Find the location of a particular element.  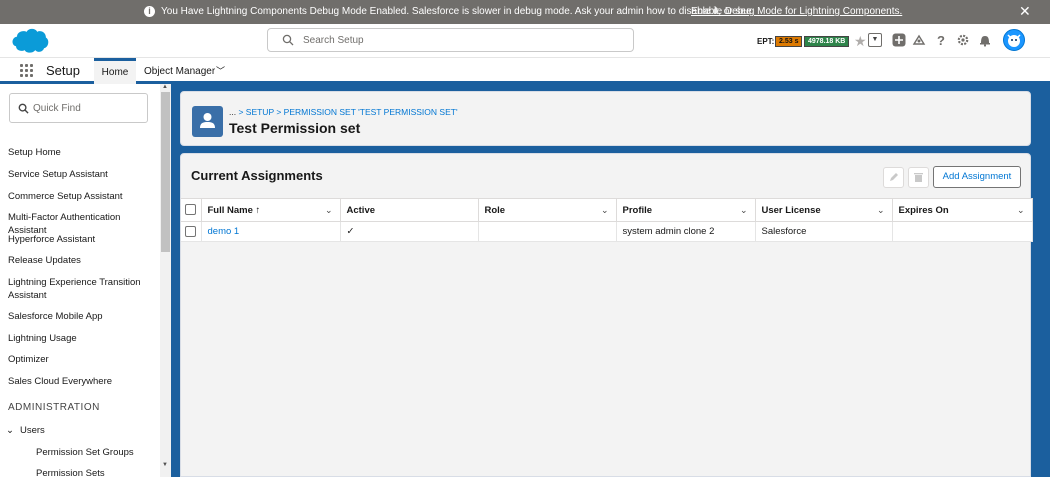

help-icon: ? is located at coordinates (941, 40).